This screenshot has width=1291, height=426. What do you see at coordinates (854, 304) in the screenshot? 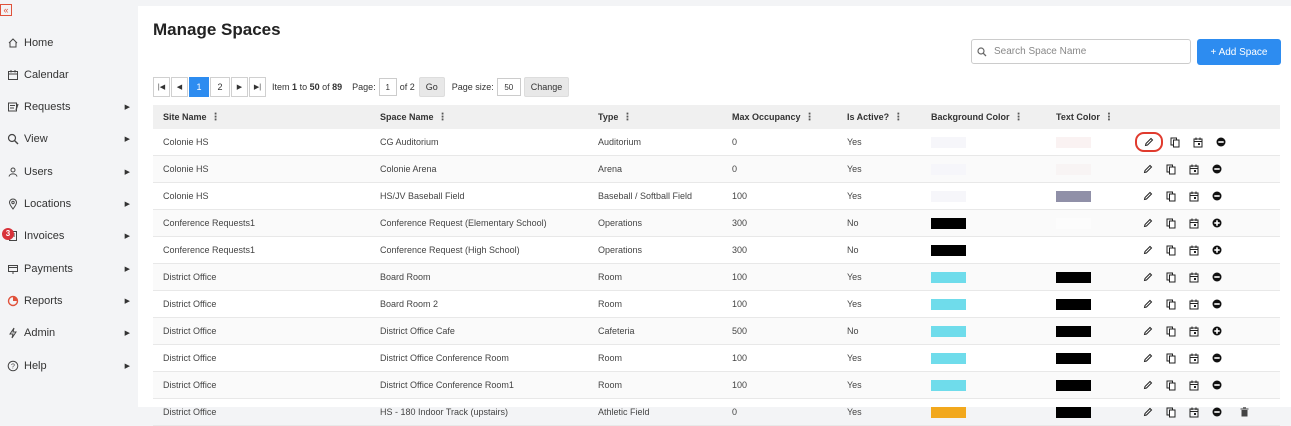
I see `is-active-cell: Yes` at bounding box center [854, 304].